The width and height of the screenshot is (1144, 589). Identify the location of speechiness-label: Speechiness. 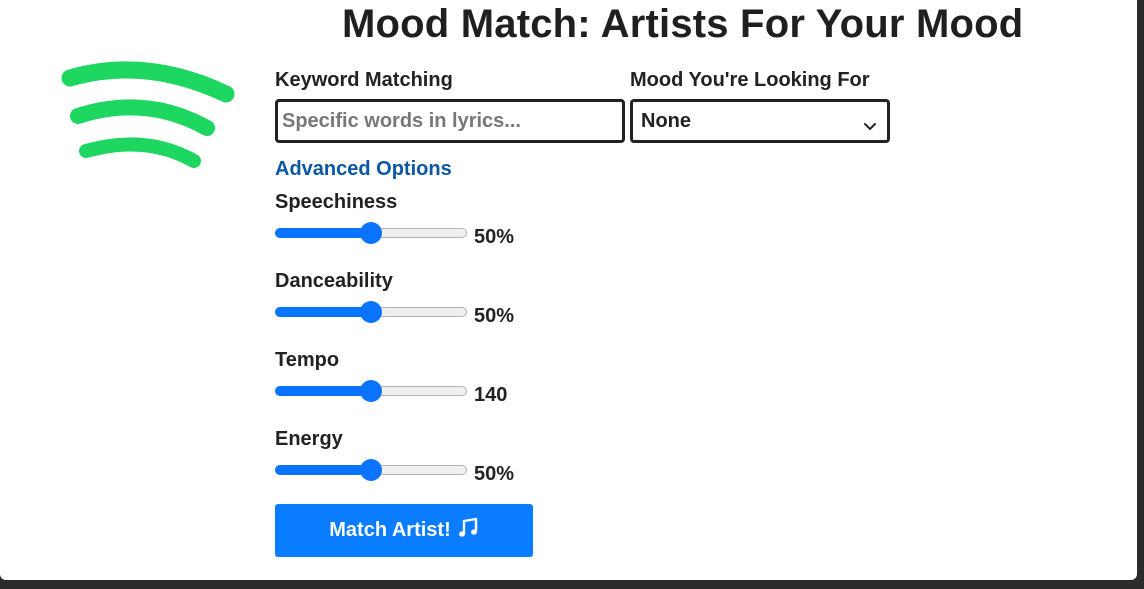
(336, 202).